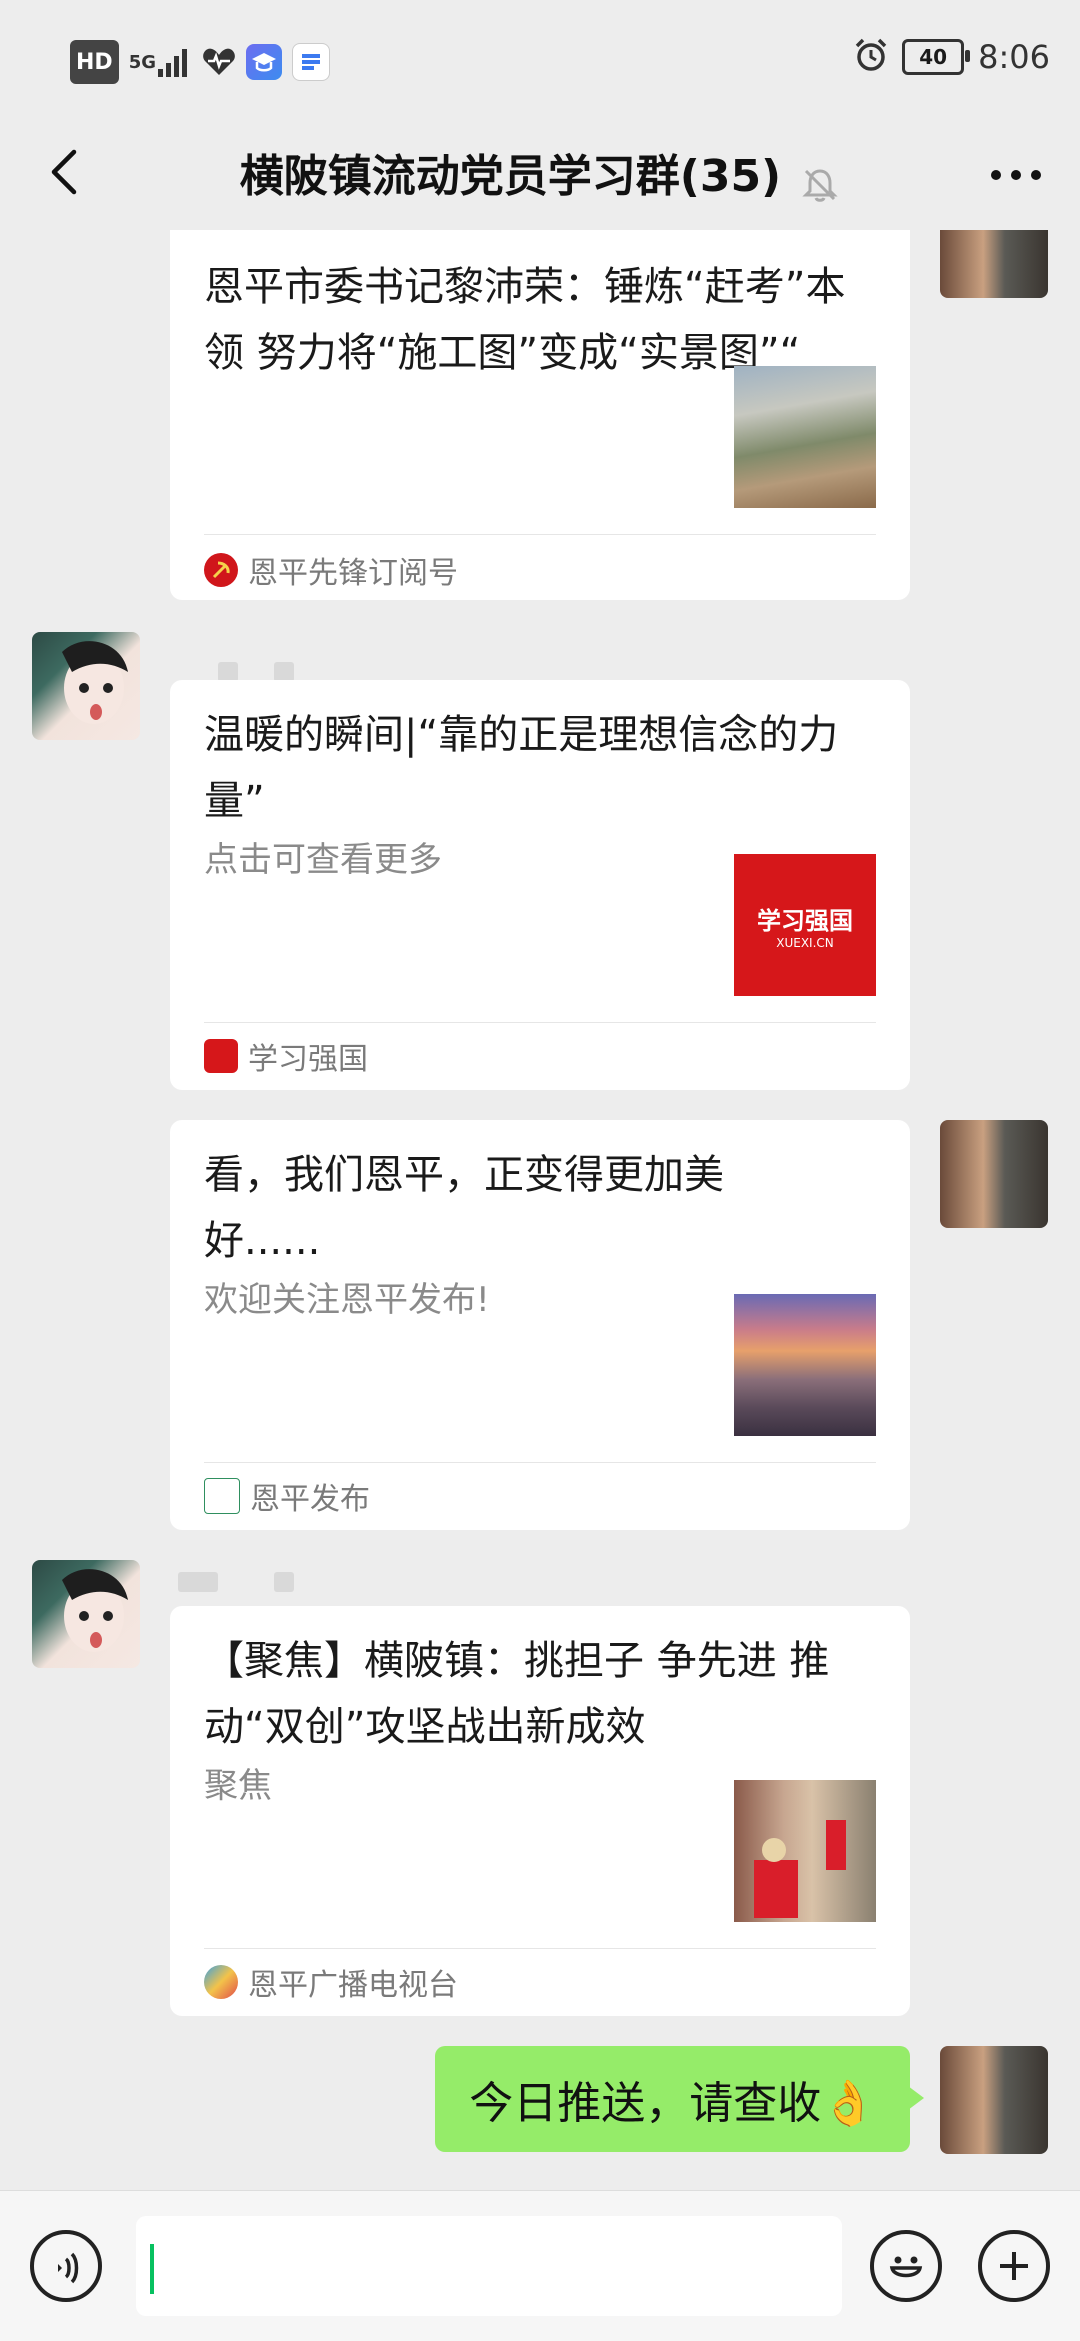 This screenshot has height=2341, width=1080. I want to click on article-source: 恩平发布, so click(287, 1496).